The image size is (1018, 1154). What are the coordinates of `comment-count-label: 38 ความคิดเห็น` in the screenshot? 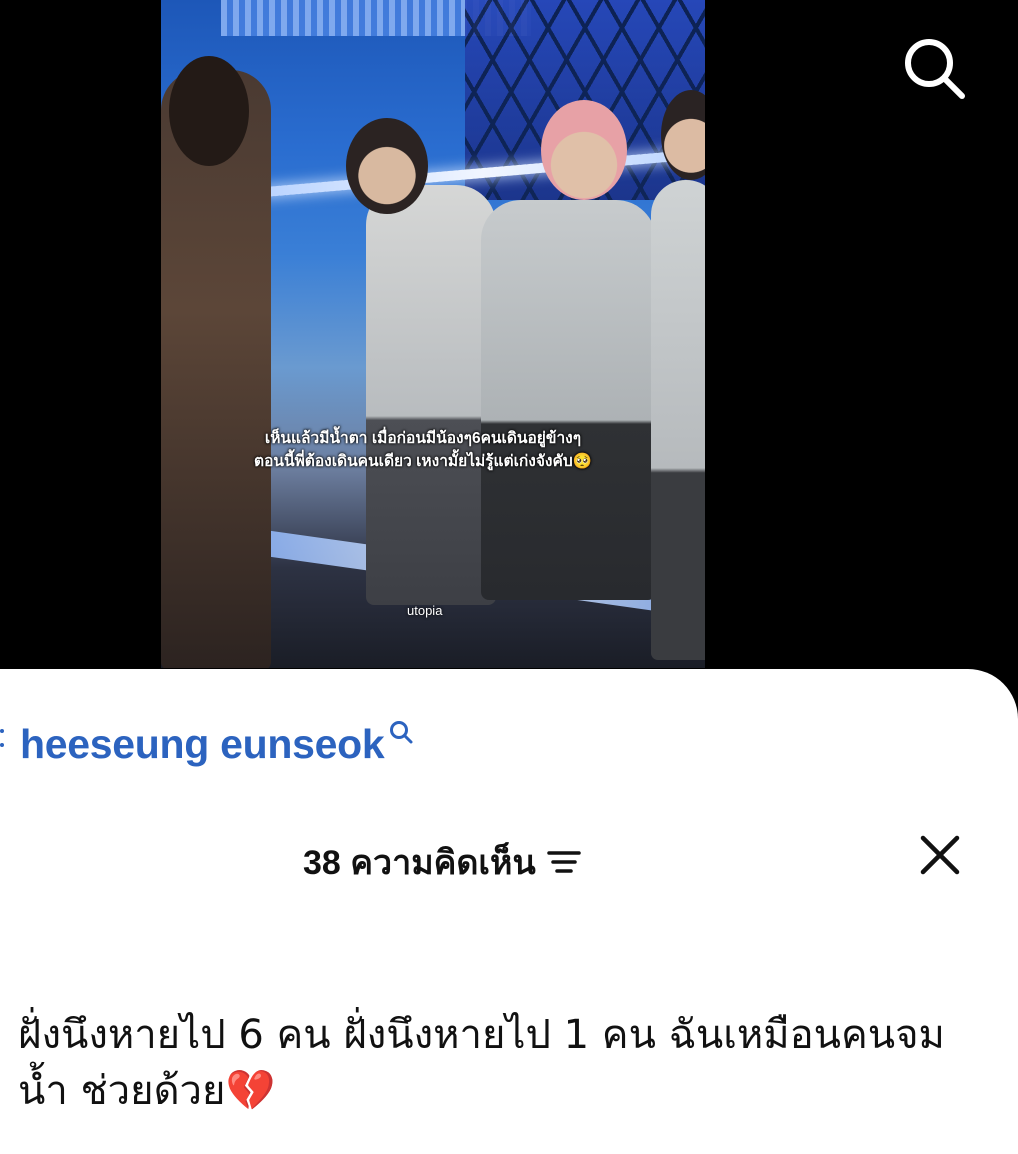 It's located at (419, 863).